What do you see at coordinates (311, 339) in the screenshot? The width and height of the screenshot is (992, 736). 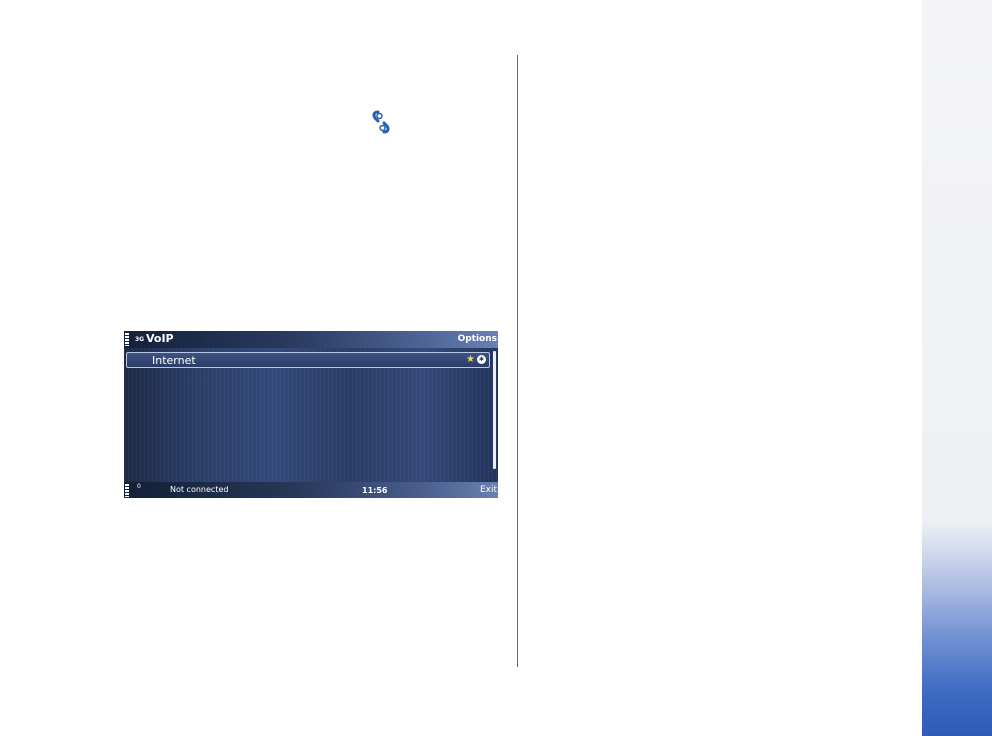 I see `title-bar: 3G VoIP Options` at bounding box center [311, 339].